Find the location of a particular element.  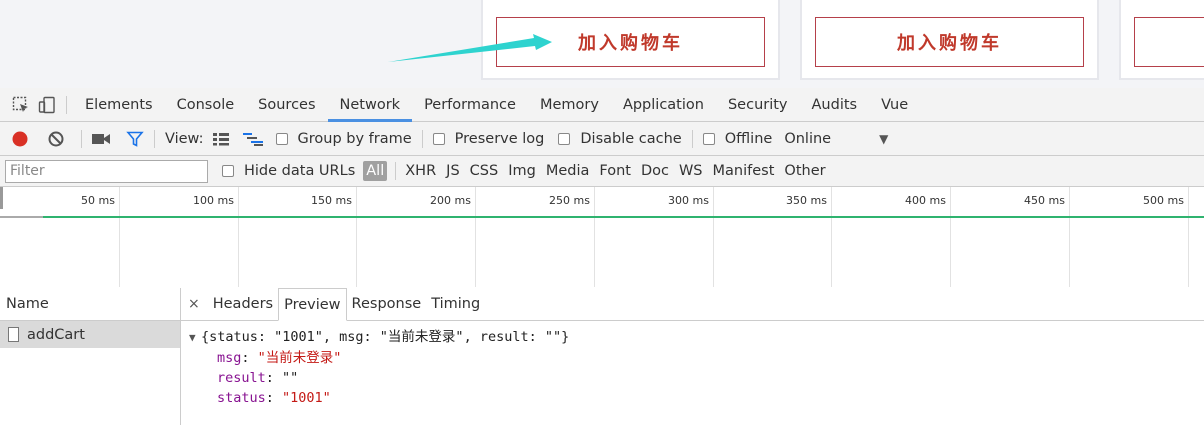

tick-label: 500 ms is located at coordinates (1163, 200).